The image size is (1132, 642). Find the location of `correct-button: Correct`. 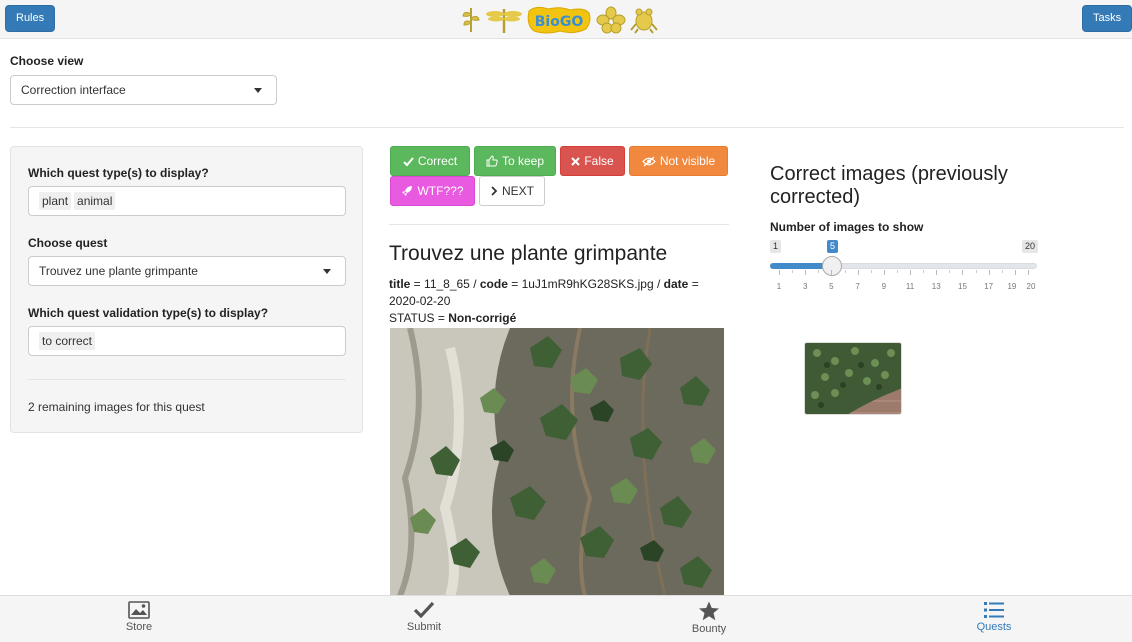

correct-button: Correct is located at coordinates (430, 161).